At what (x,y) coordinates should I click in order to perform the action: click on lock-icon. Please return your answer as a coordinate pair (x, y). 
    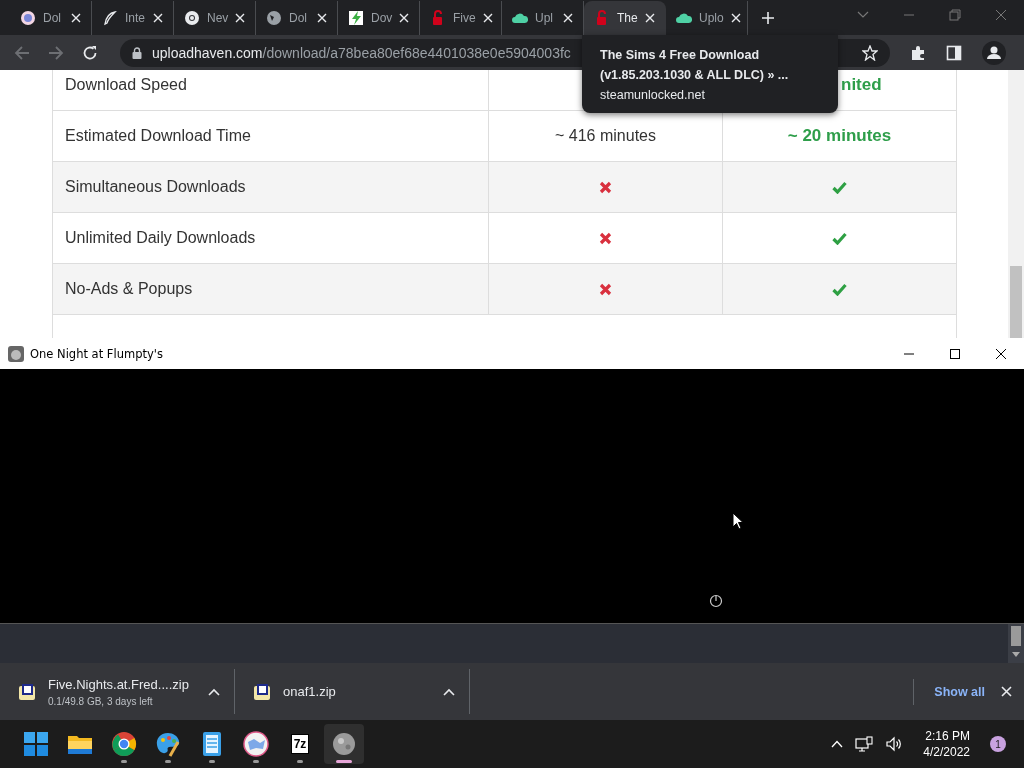
    Looking at the image, I should click on (137, 52).